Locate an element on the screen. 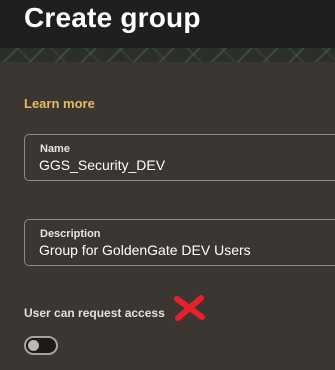  description-field: Description is located at coordinates (179, 242).